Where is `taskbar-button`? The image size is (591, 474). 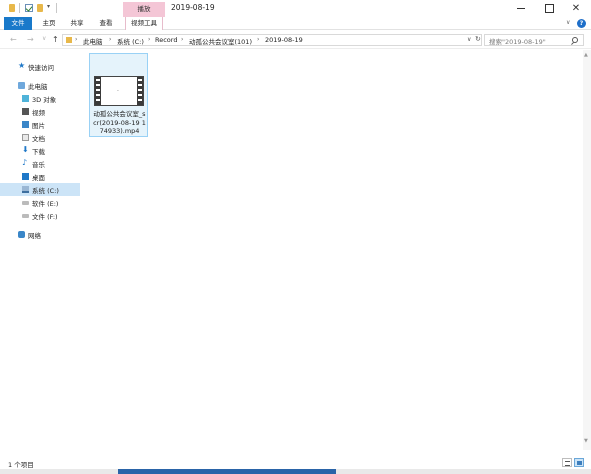 taskbar-button is located at coordinates (227, 471).